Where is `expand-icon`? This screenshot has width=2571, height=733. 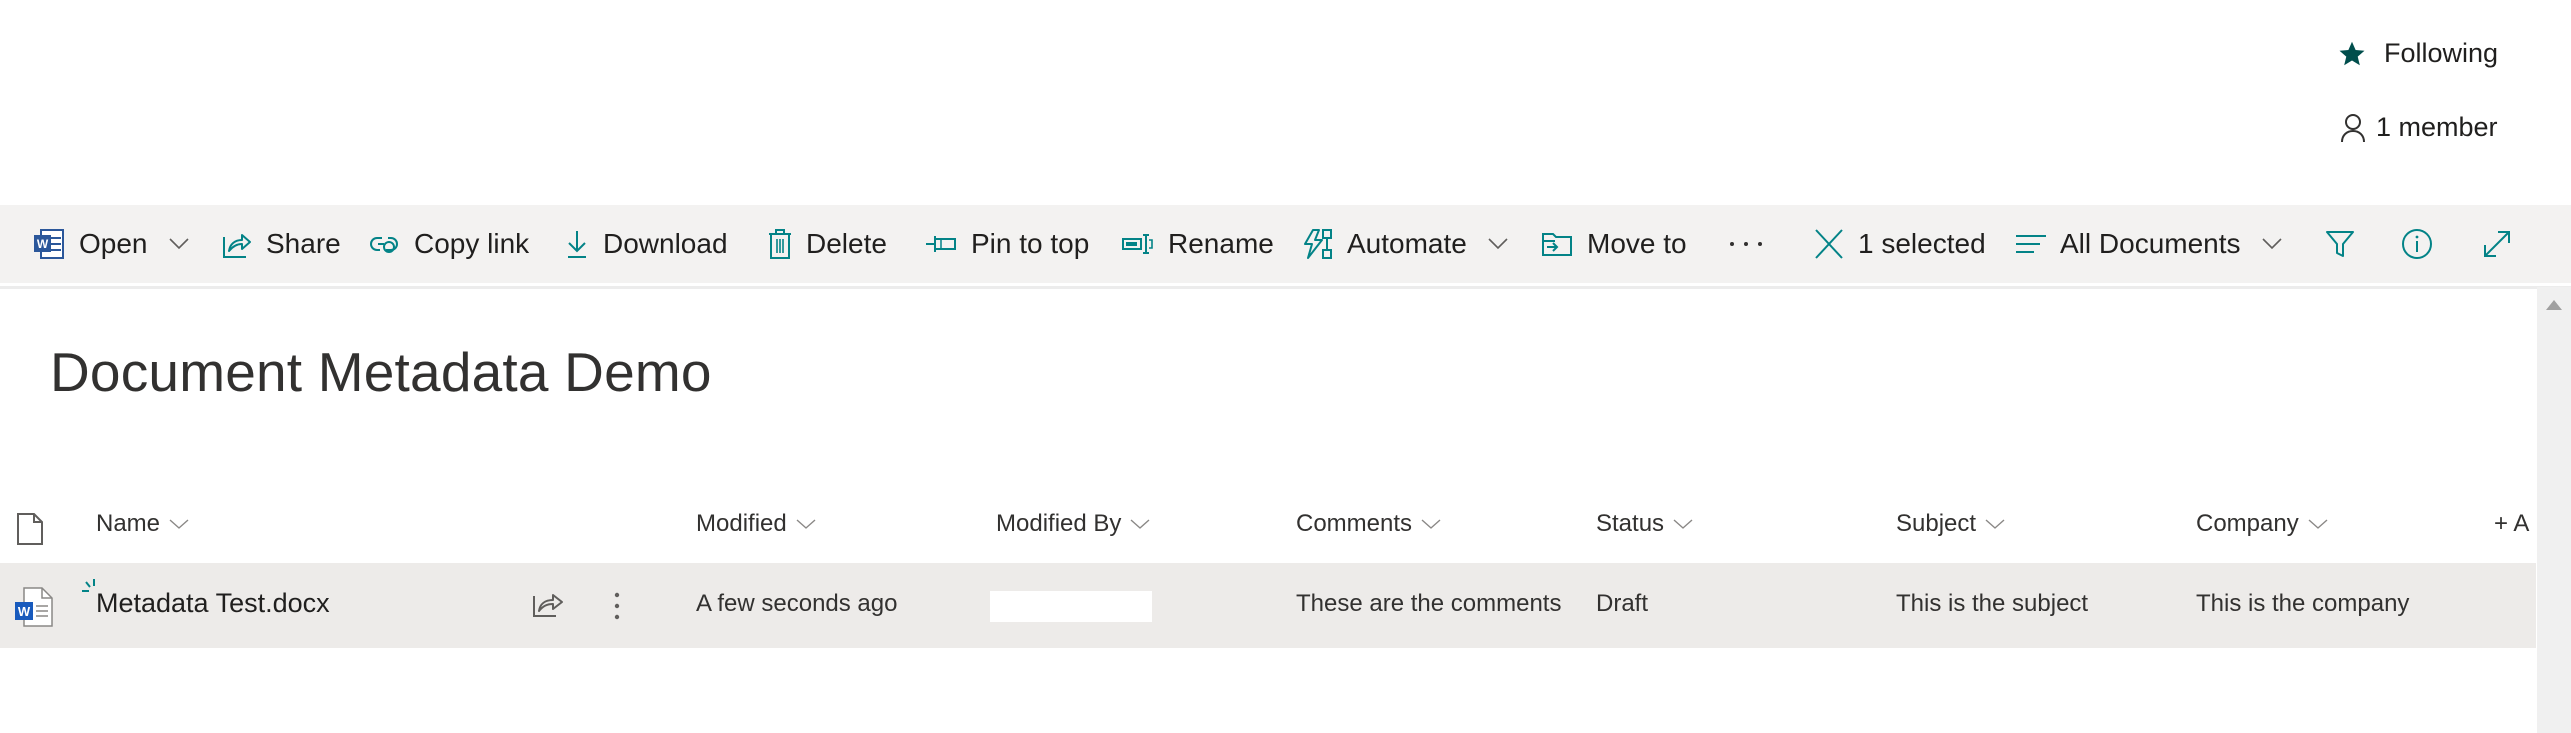
expand-icon is located at coordinates (2497, 244).